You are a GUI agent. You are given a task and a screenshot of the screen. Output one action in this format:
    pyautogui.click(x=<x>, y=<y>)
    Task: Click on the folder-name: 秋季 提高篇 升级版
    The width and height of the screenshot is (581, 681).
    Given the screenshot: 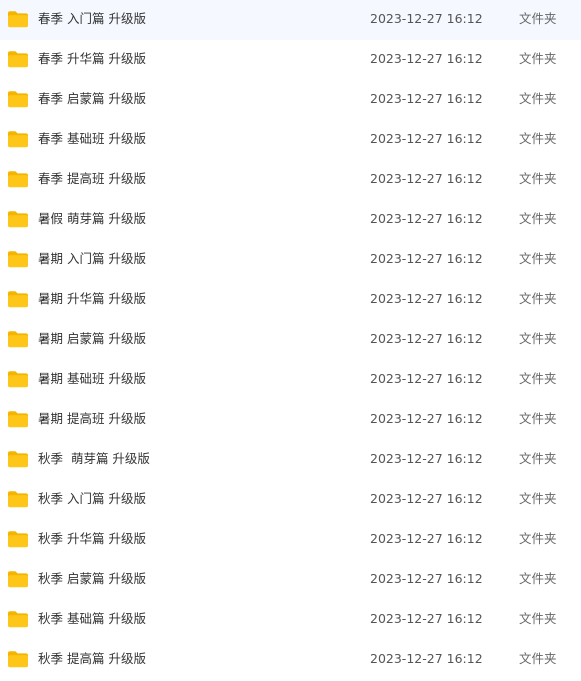 What is the action you would take?
    pyautogui.click(x=92, y=658)
    